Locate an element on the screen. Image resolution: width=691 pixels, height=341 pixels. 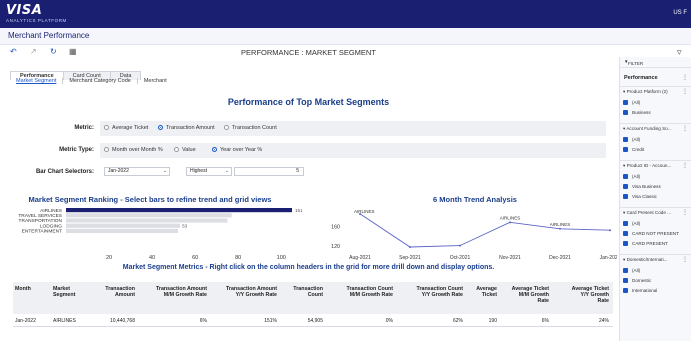
x-tick-label: 20 is located at coordinates (109, 258).